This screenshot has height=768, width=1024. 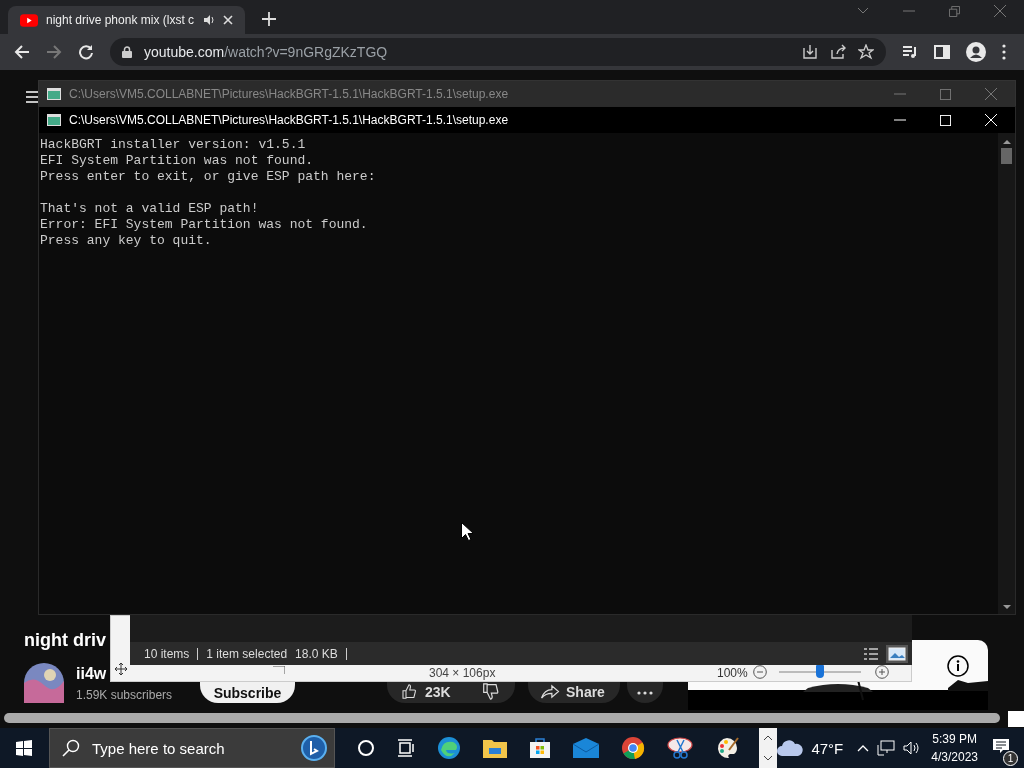 What do you see at coordinates (810, 52) in the screenshot?
I see `install-icon` at bounding box center [810, 52].